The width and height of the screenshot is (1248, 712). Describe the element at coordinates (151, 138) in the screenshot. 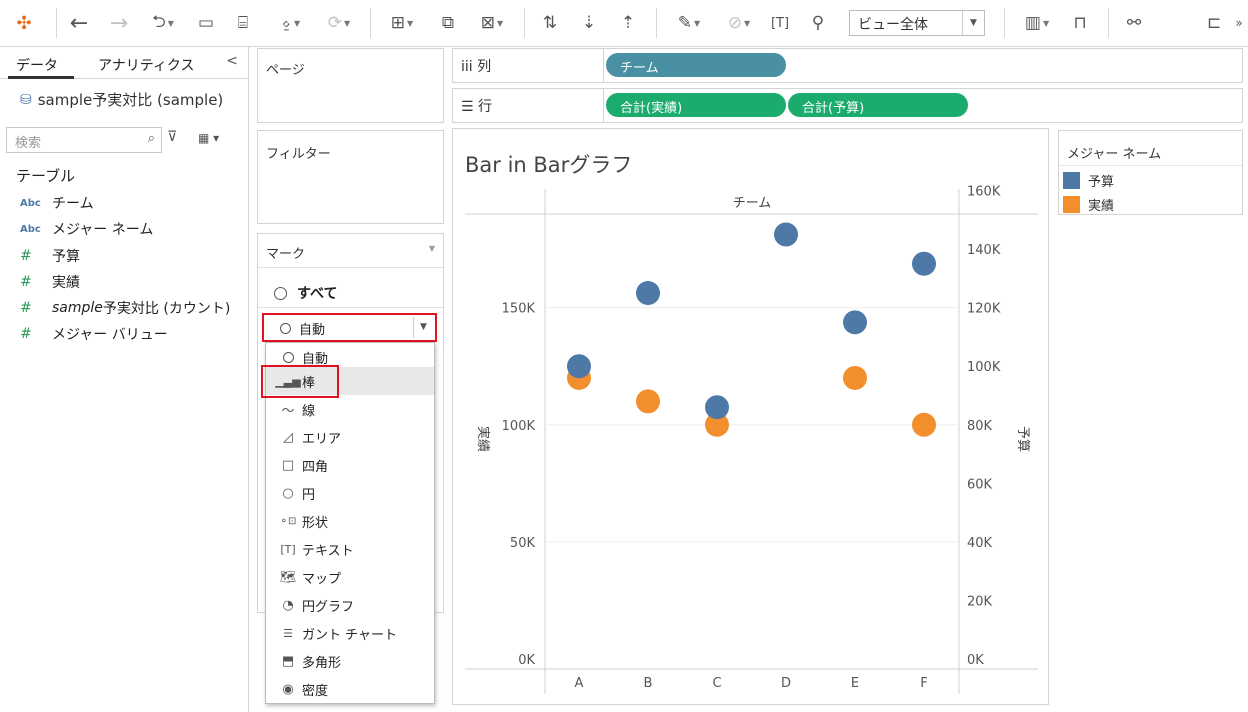

I see `search-icon: ⌕` at that location.